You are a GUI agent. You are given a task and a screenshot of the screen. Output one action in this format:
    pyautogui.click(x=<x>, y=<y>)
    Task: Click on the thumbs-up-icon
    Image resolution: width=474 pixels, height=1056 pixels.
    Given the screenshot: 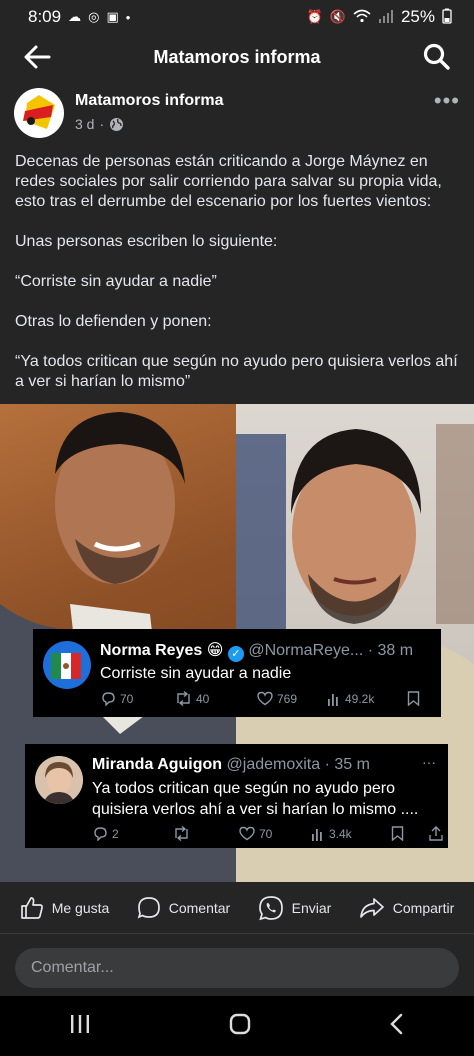 What is the action you would take?
    pyautogui.click(x=31, y=907)
    